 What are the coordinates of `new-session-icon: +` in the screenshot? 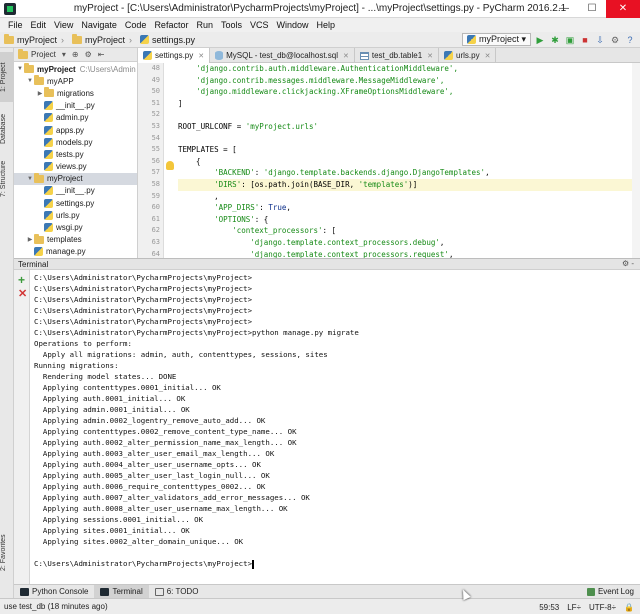 It's located at (21, 280).